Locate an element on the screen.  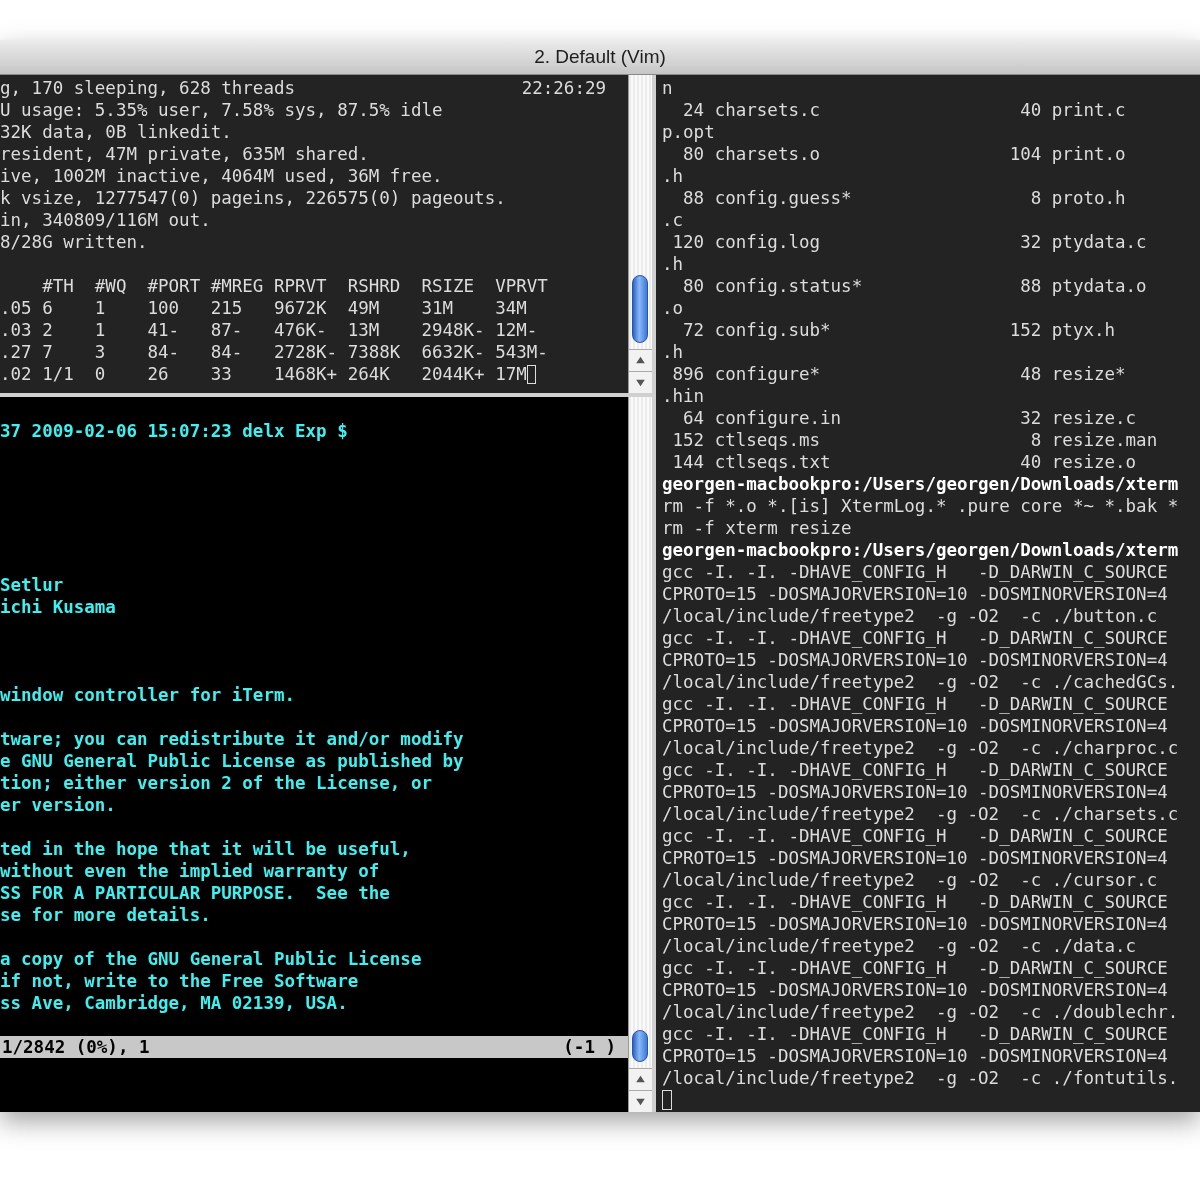
clock-text: 22:26:29 is located at coordinates (563, 88).